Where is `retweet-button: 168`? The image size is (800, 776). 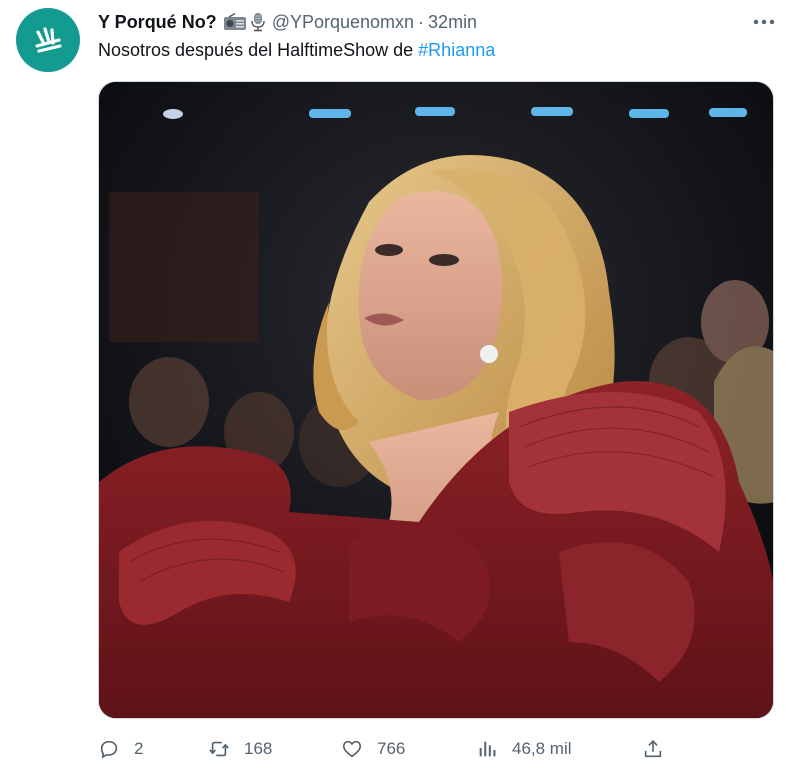 retweet-button: 168 is located at coordinates (240, 749).